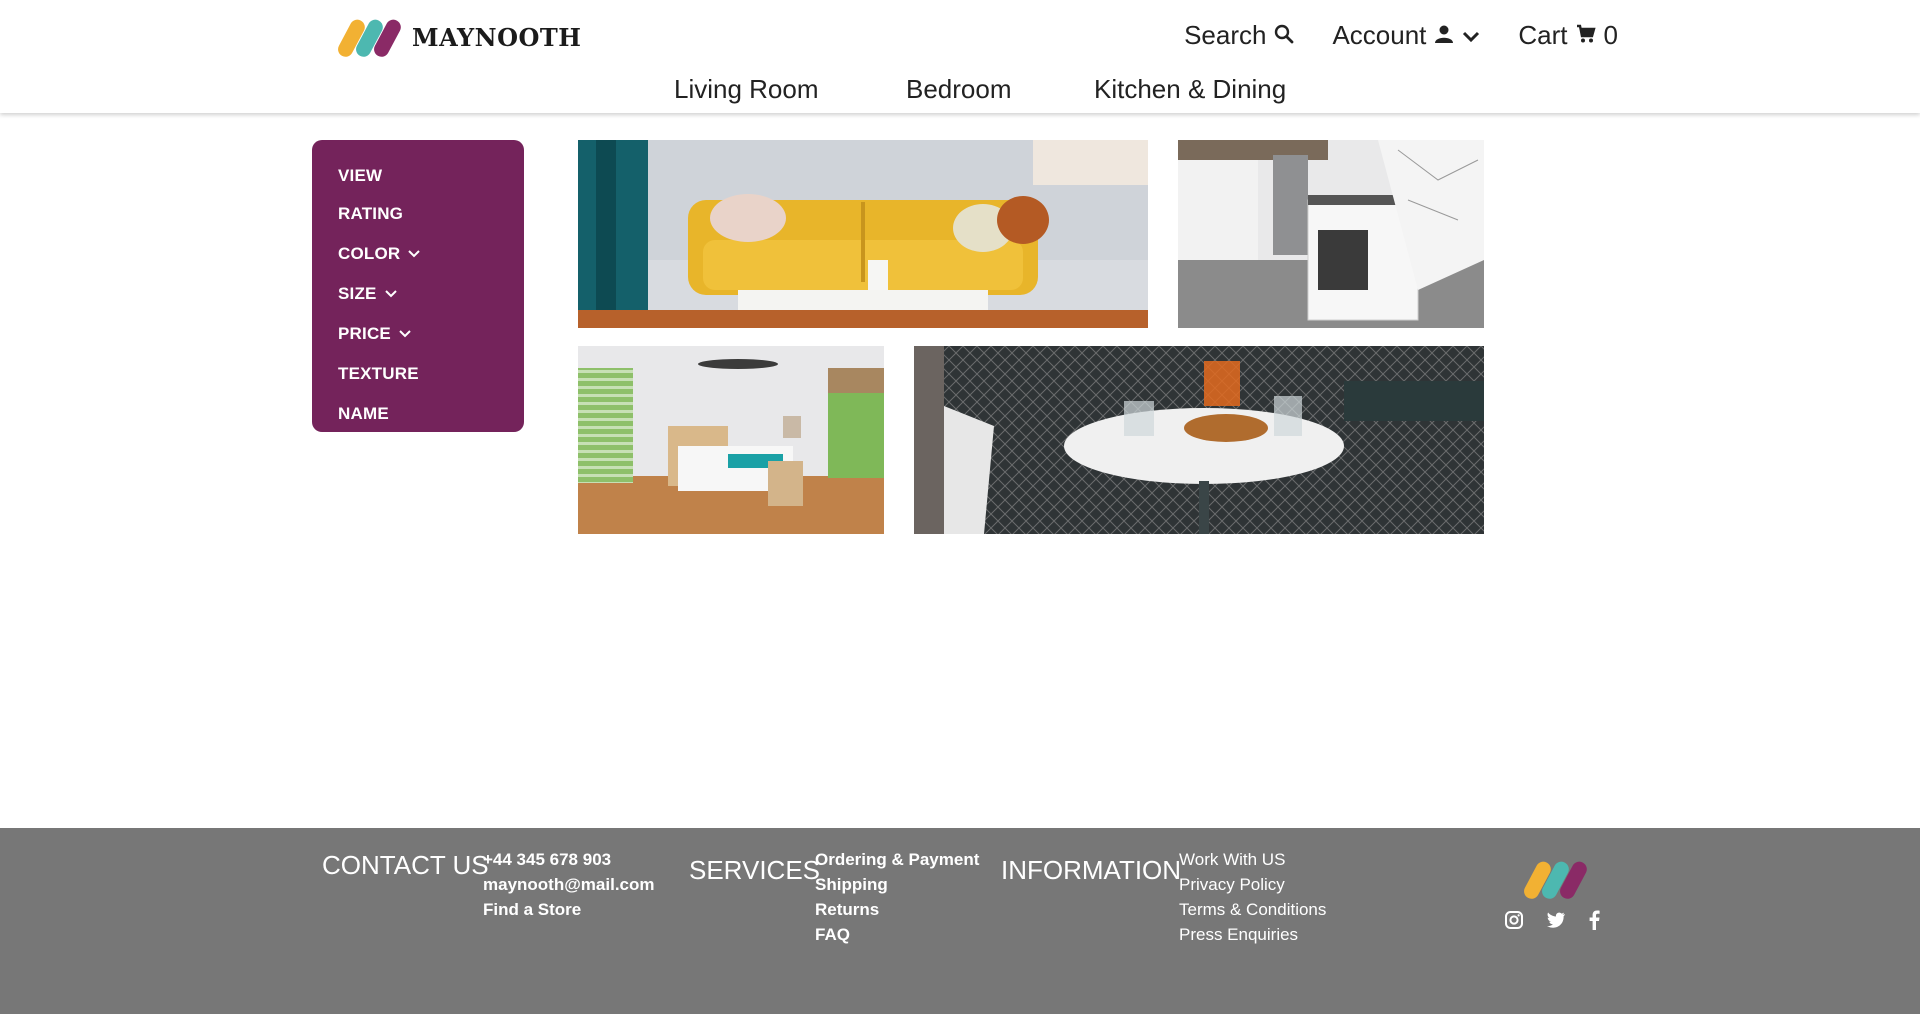 The image size is (1920, 1014). Describe the element at coordinates (1543, 35) in the screenshot. I see `cart-label: Cart` at that location.